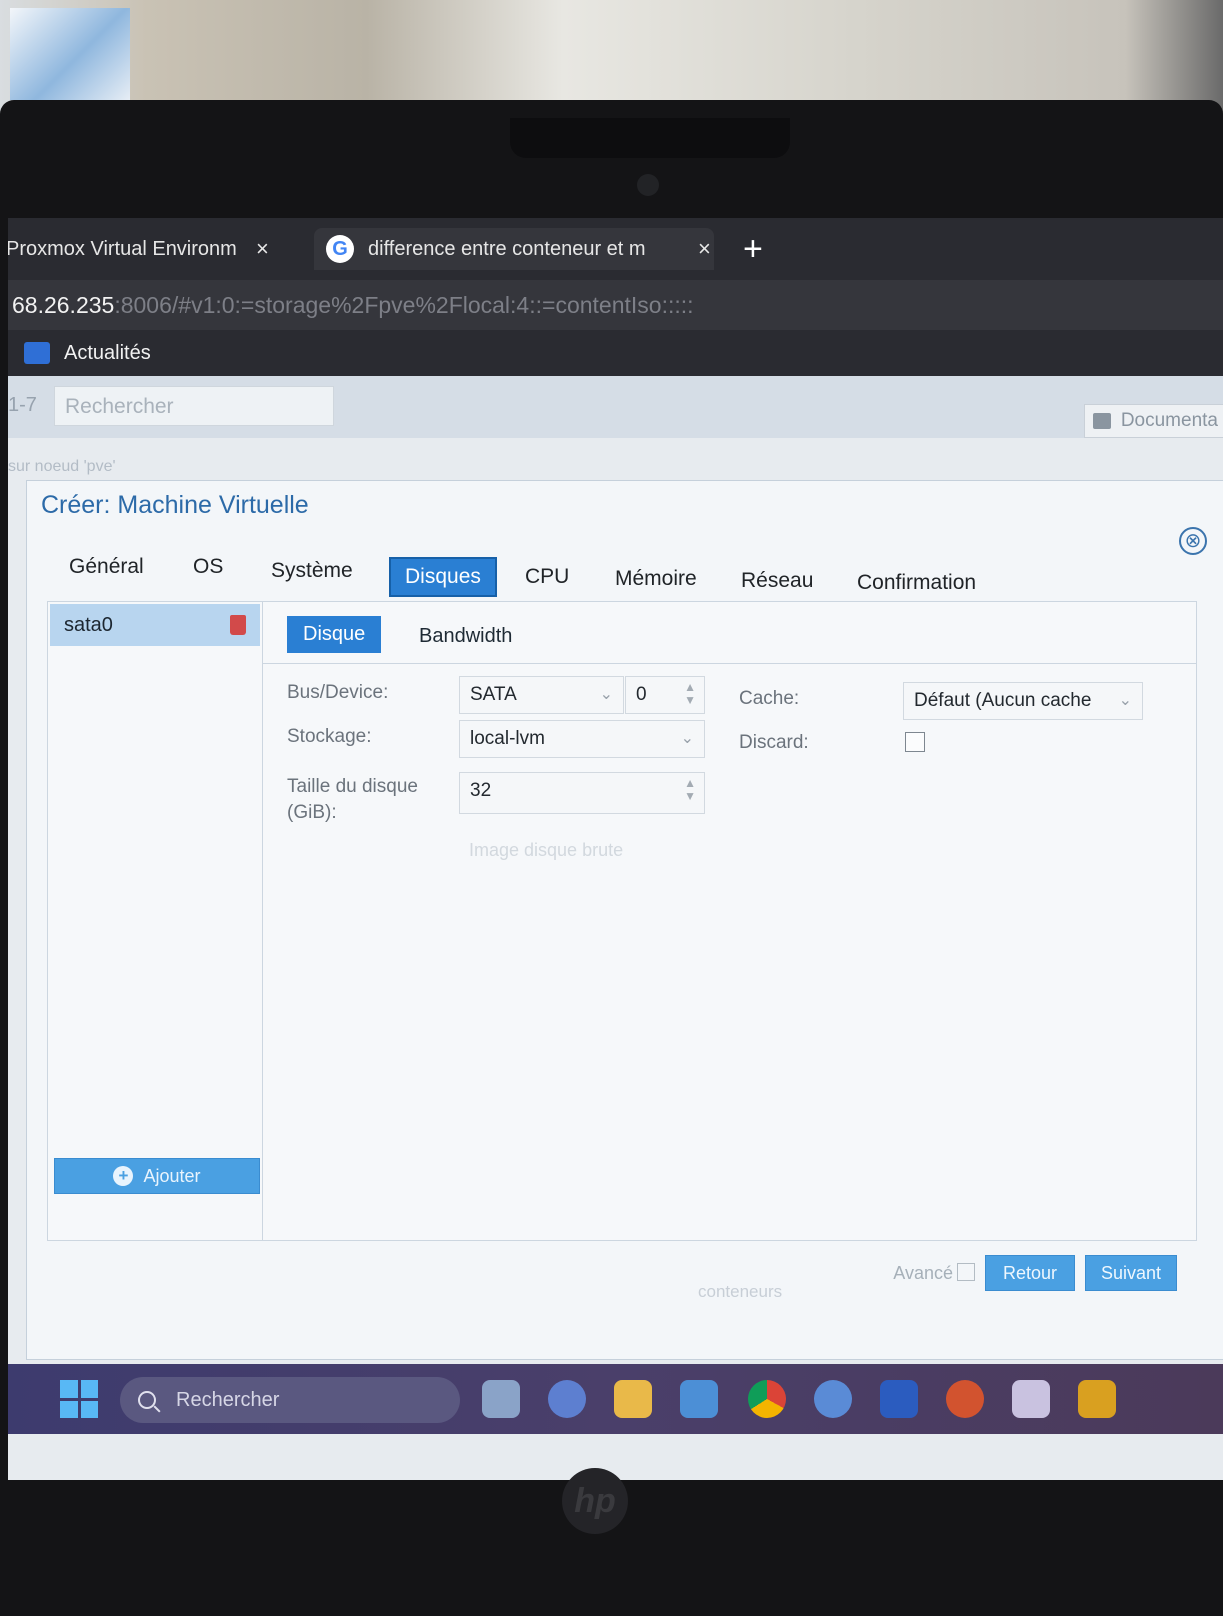  What do you see at coordinates (699, 1399) in the screenshot?
I see `store-icon` at bounding box center [699, 1399].